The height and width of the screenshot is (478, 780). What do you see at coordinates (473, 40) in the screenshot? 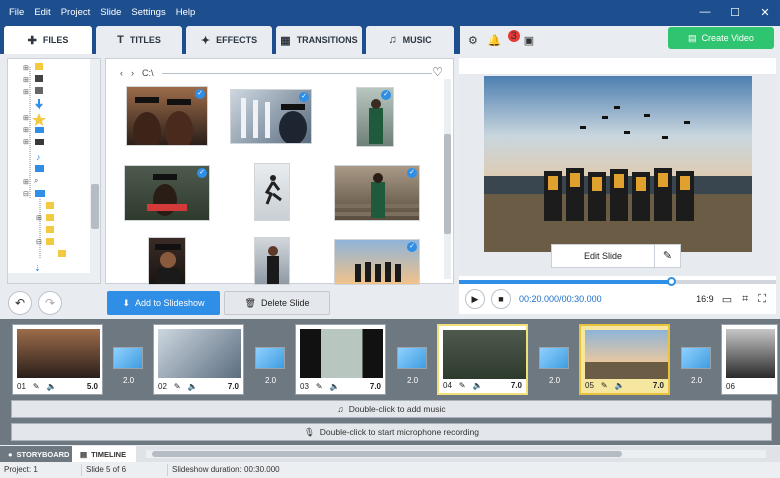
I see `gear-icon: ⚙` at bounding box center [473, 40].